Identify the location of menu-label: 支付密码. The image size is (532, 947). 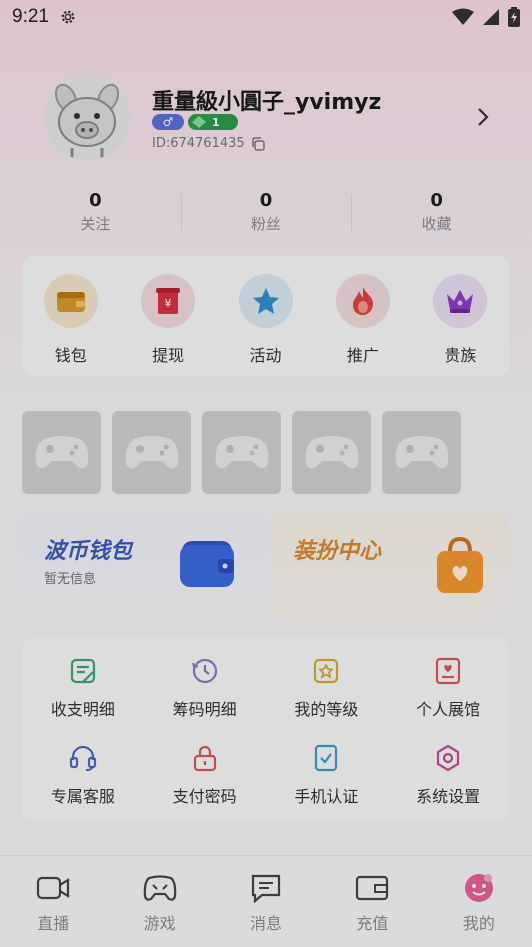
(204, 796).